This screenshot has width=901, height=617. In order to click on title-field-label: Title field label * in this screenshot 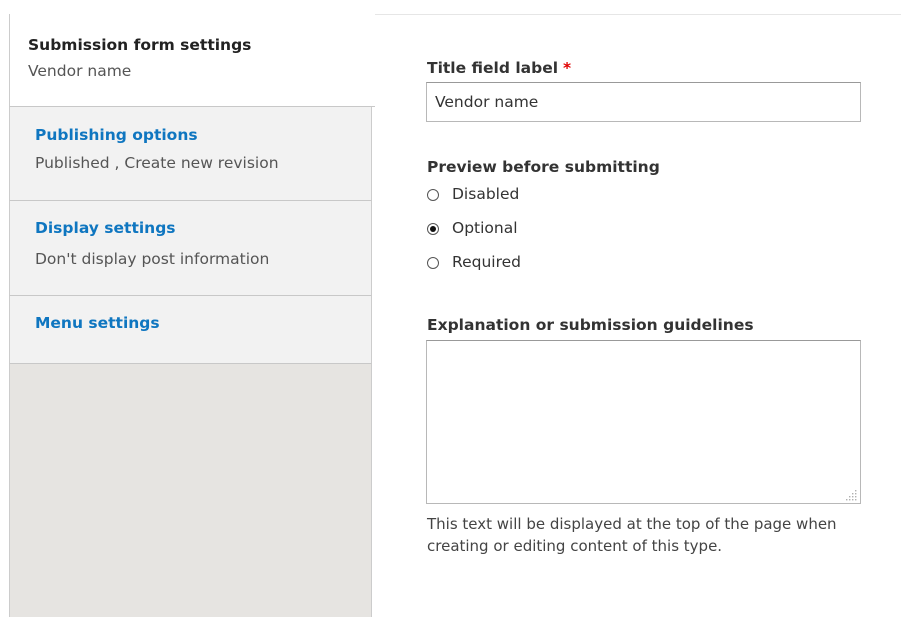, I will do `click(499, 68)`.